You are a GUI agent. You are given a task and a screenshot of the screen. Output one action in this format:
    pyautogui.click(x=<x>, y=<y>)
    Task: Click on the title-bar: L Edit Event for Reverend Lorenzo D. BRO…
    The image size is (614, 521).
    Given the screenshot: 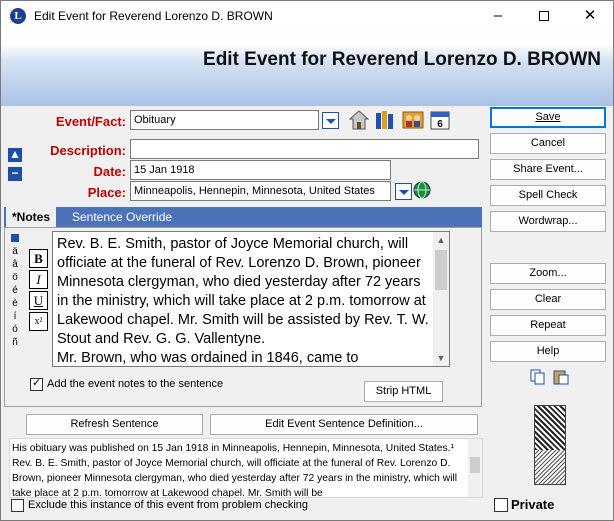 What is the action you would take?
    pyautogui.click(x=307, y=16)
    